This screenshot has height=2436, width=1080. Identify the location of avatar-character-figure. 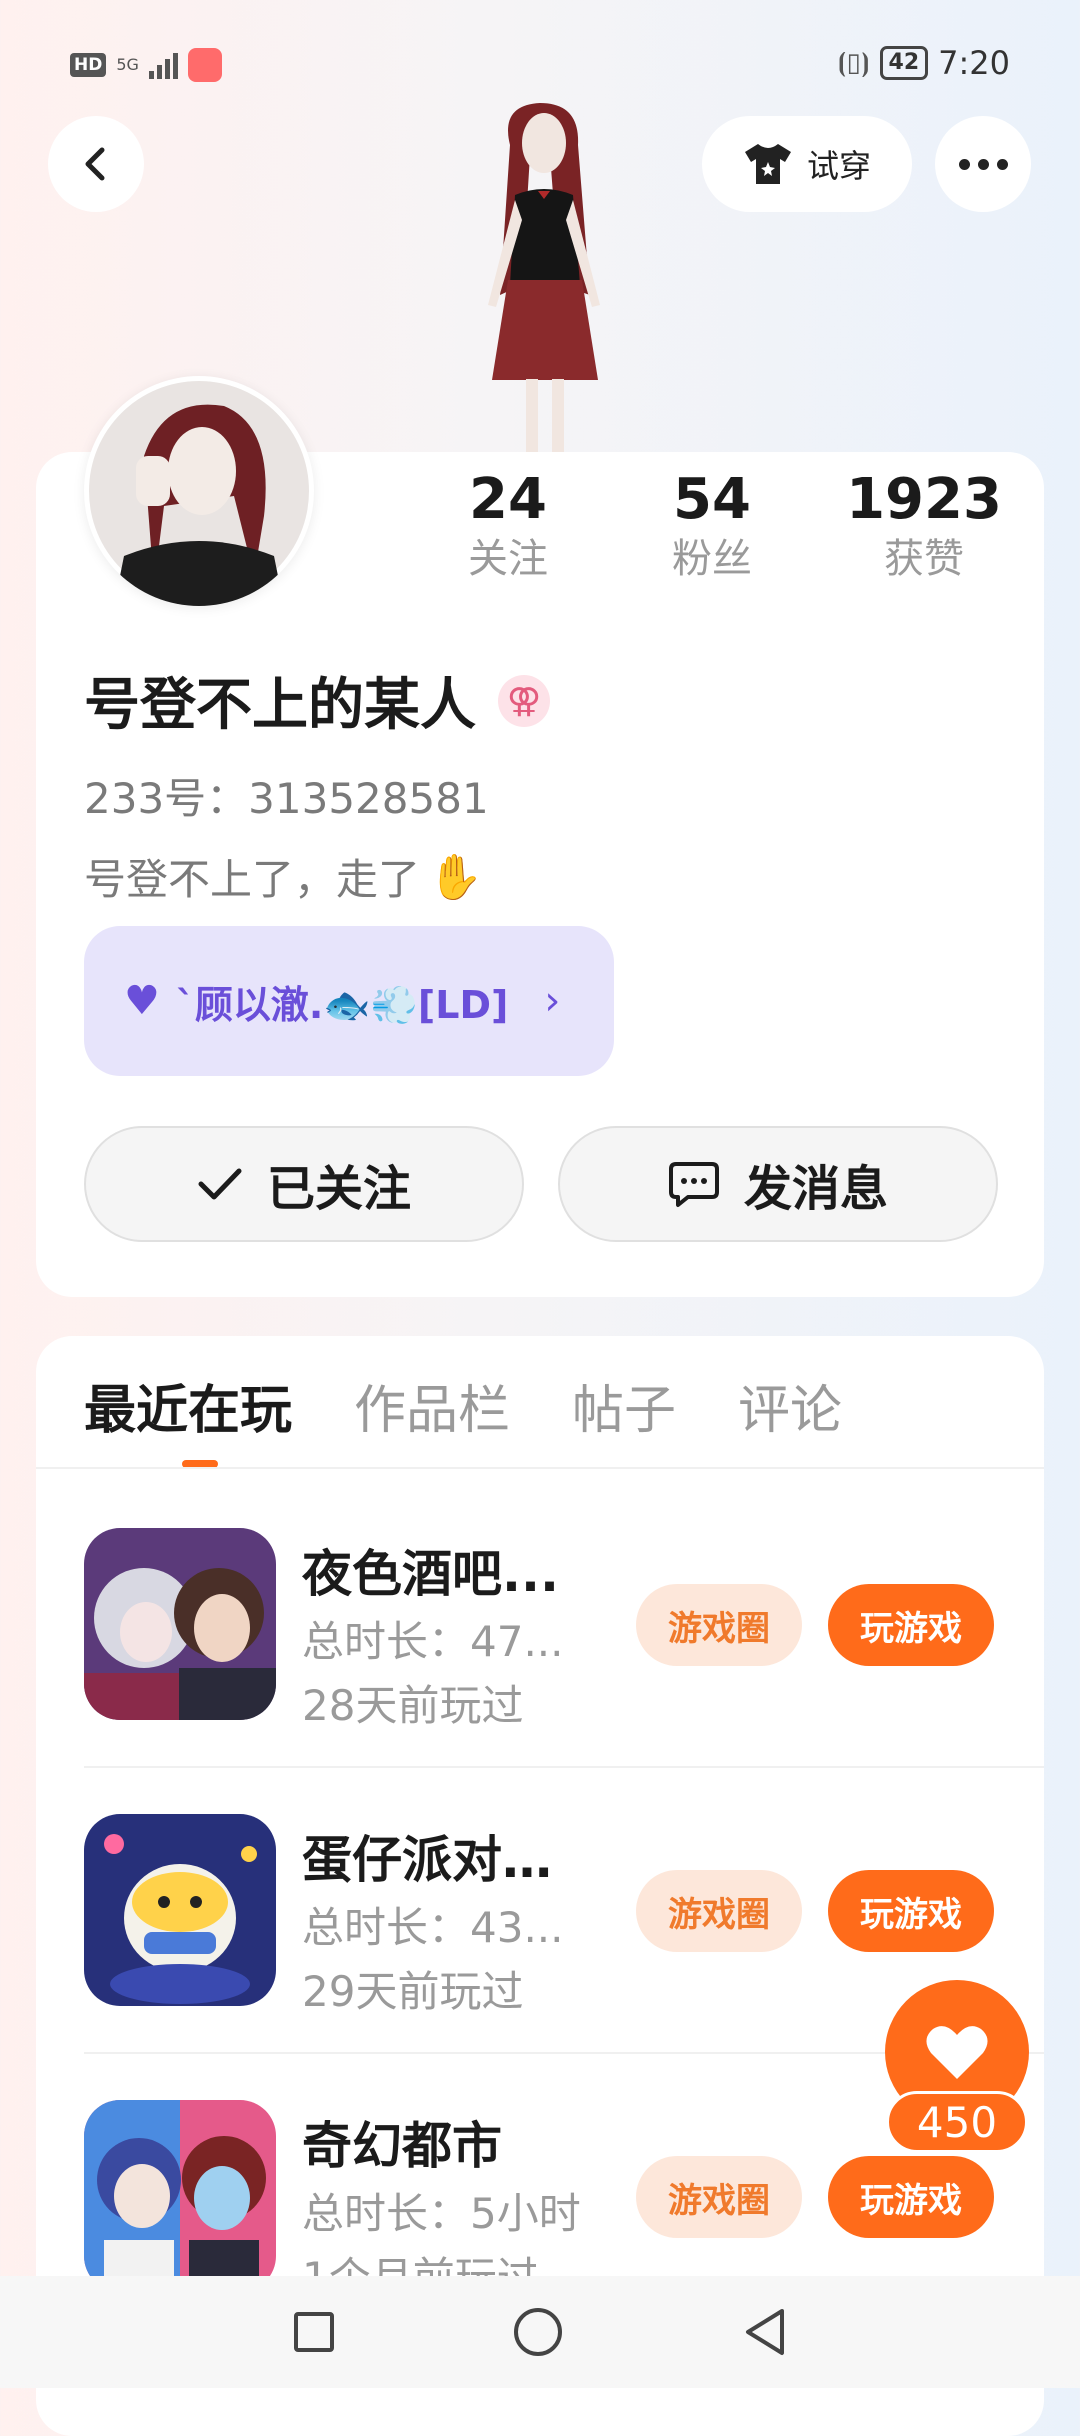
(544, 279).